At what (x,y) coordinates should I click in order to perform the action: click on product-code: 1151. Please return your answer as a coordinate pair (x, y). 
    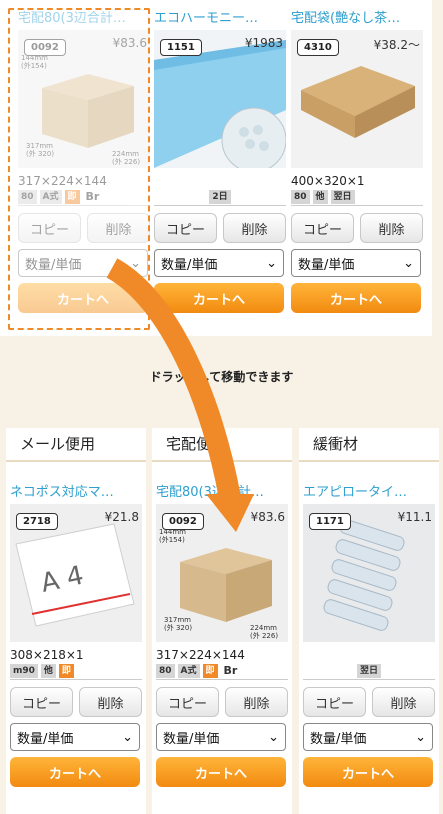
    Looking at the image, I should click on (181, 47).